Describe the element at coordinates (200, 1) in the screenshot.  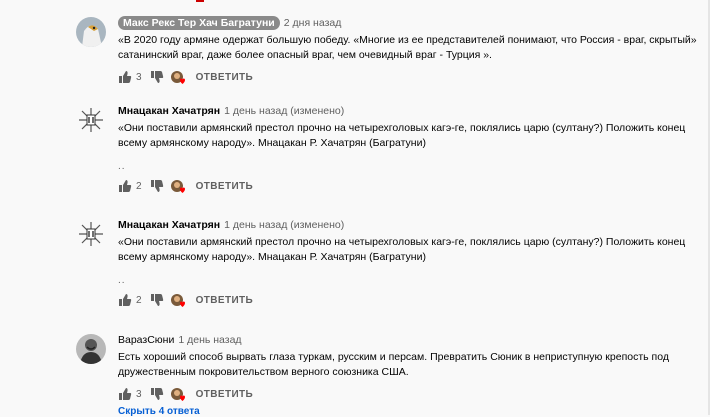
I see `top-red-mark` at that location.